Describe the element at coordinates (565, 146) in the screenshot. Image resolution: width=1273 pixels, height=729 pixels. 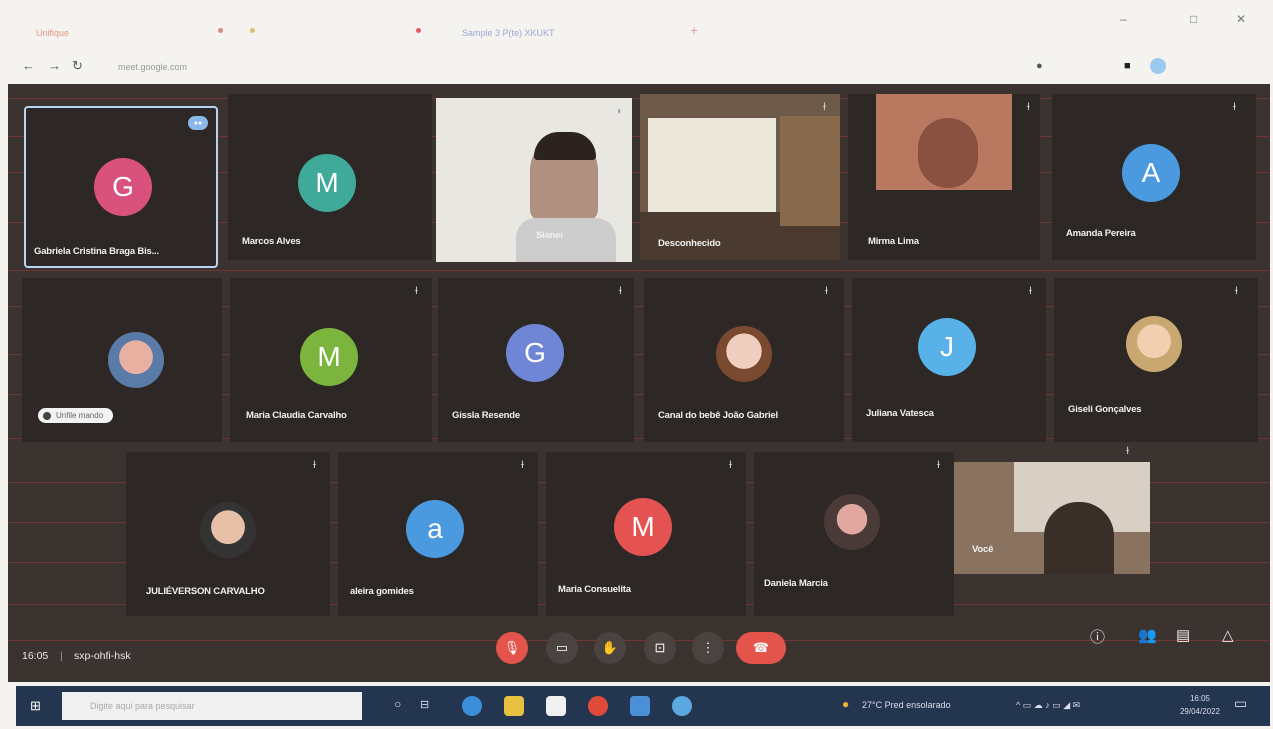
I see `hair` at that location.